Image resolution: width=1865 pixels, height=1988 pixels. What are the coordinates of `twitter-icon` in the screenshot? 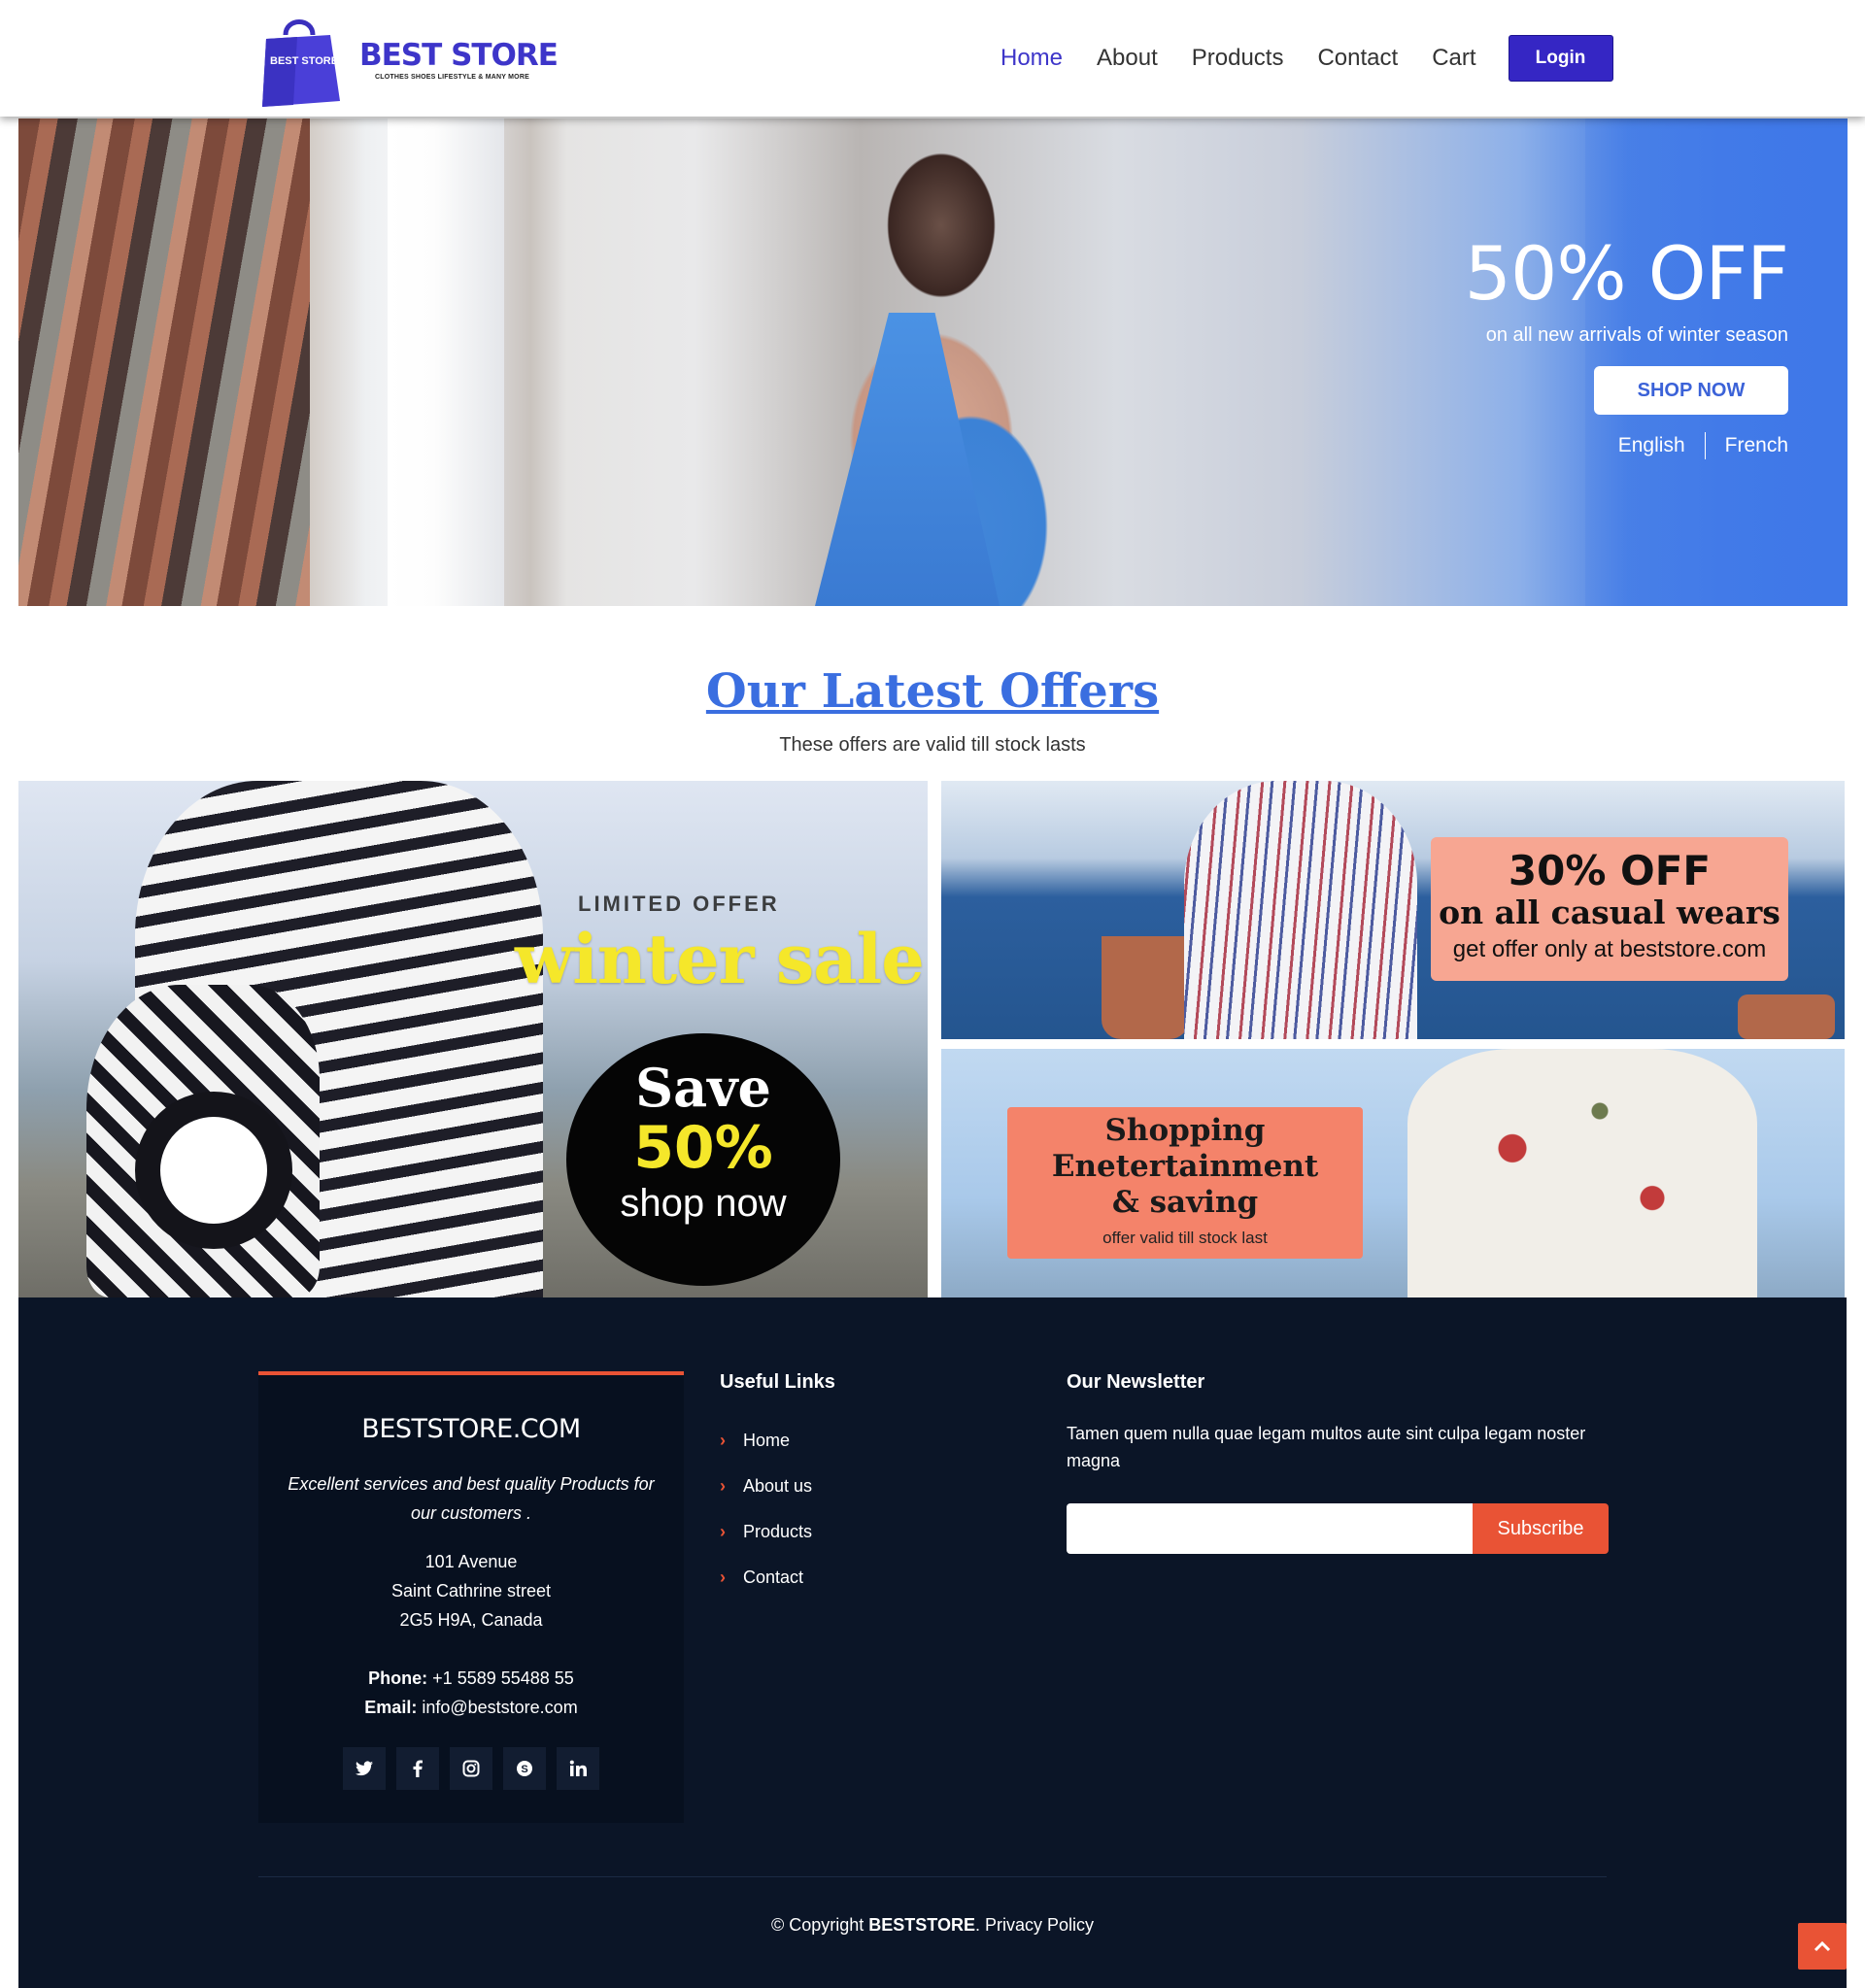 It's located at (364, 1768).